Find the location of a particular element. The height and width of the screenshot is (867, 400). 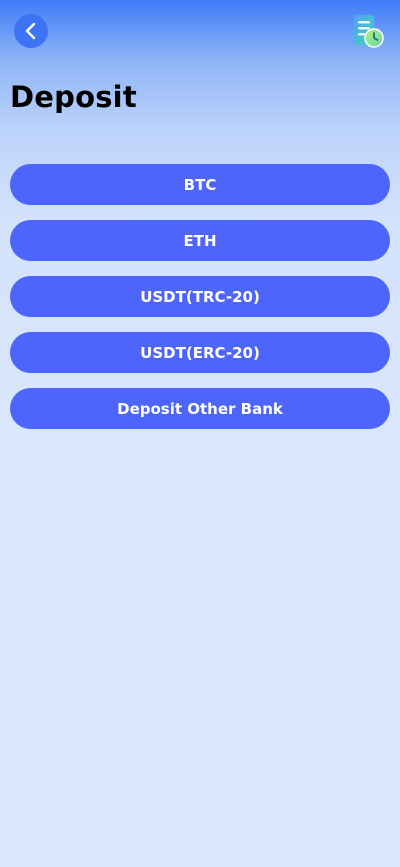

deposit-option-eth: ETH is located at coordinates (200, 240).